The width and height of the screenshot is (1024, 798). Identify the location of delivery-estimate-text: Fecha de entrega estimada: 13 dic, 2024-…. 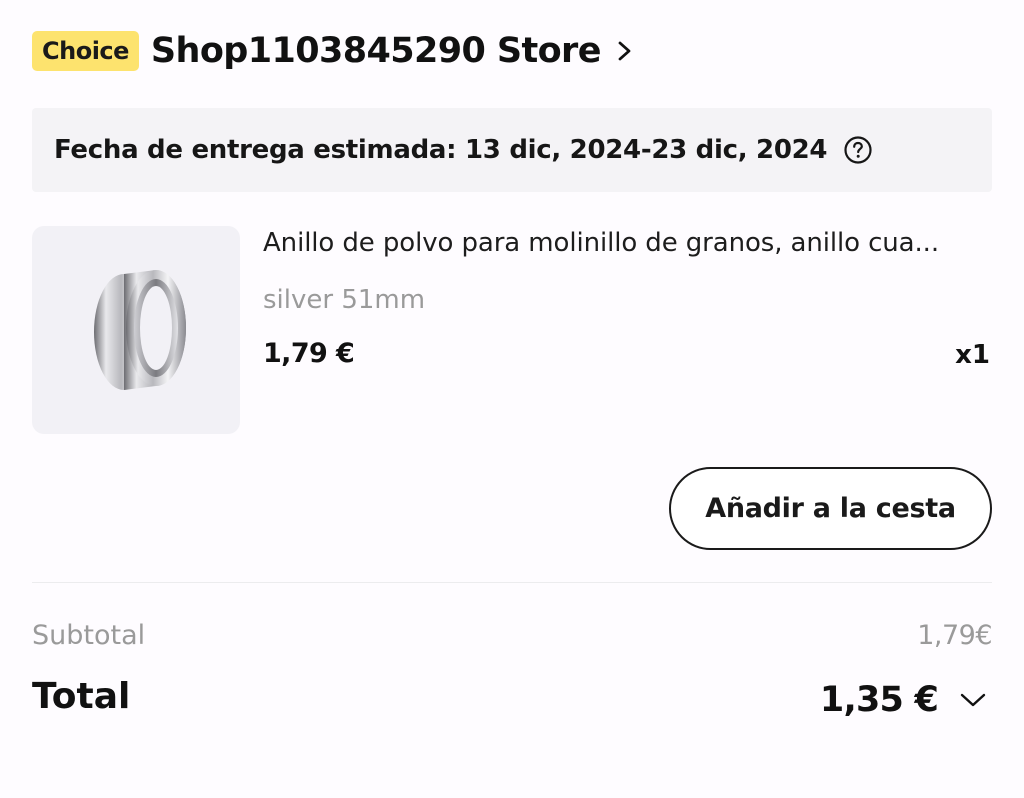
(441, 150).